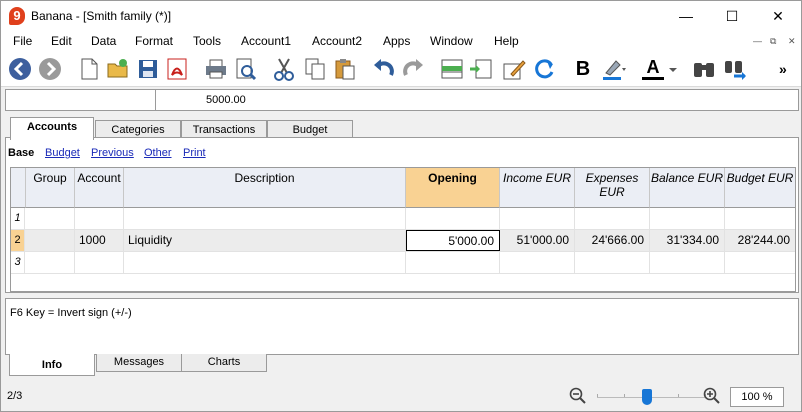  Describe the element at coordinates (612, 240) in the screenshot. I see `cell-expenses: 24'666.00` at that location.